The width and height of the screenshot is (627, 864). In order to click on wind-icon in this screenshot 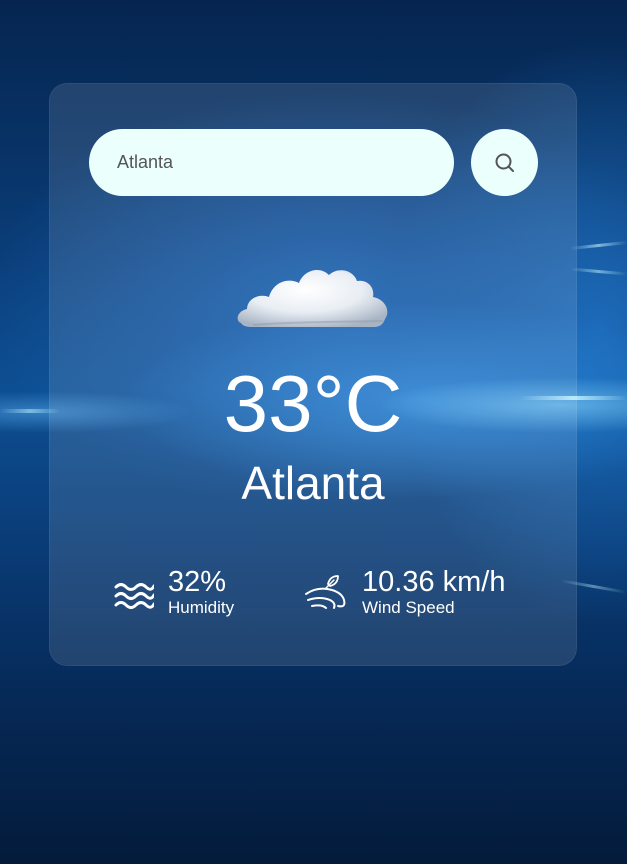, I will do `click(325, 592)`.